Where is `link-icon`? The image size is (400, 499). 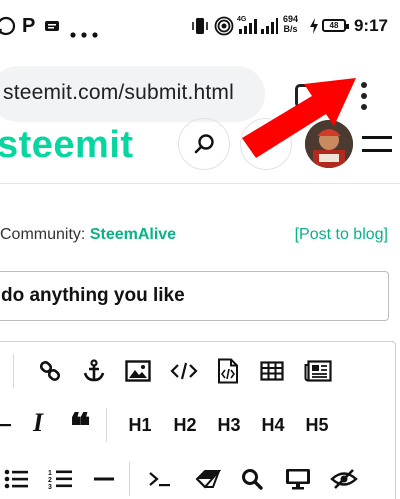
link-icon is located at coordinates (50, 371).